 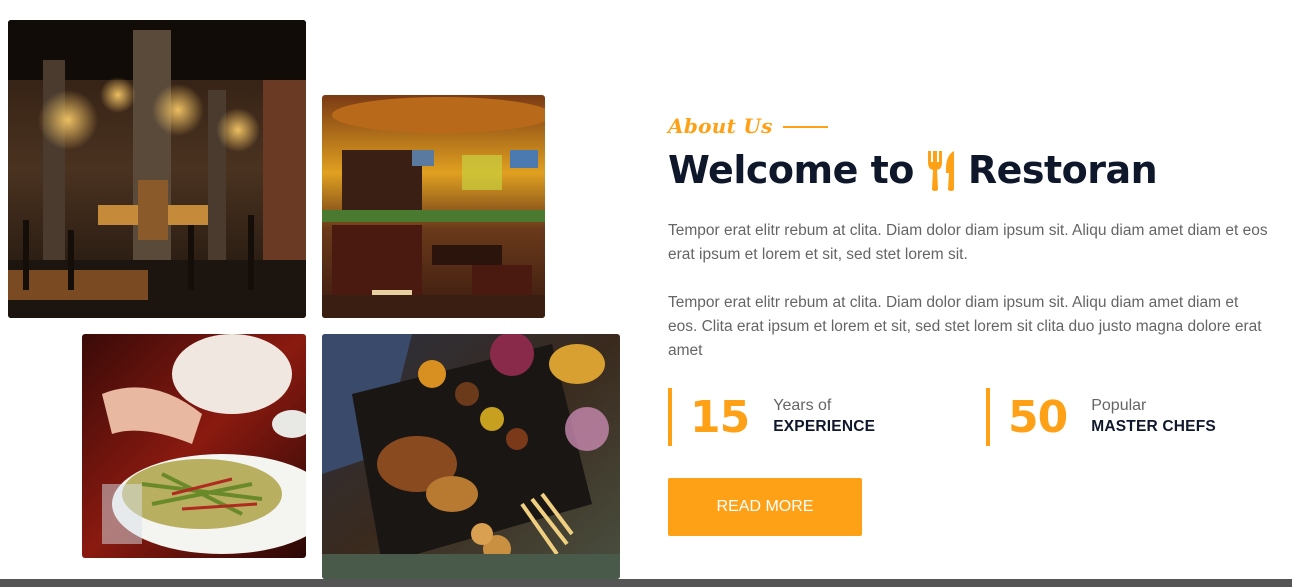 I want to click on stat-experience: 15 Years of EXPERIENCE, so click(x=771, y=417).